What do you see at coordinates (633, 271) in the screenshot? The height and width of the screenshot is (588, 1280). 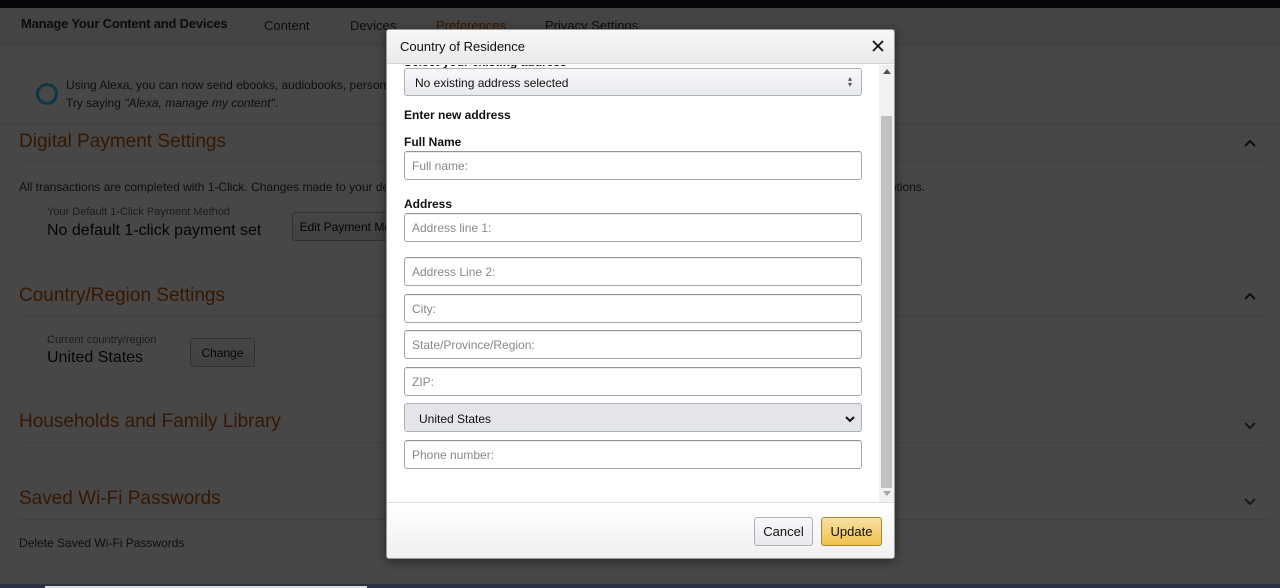 I see `address-line2-input` at bounding box center [633, 271].